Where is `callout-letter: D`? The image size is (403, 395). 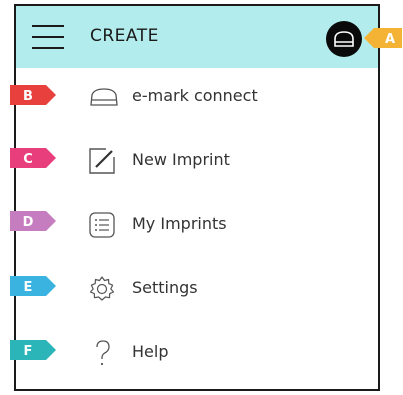
callout-letter: D is located at coordinates (28, 222).